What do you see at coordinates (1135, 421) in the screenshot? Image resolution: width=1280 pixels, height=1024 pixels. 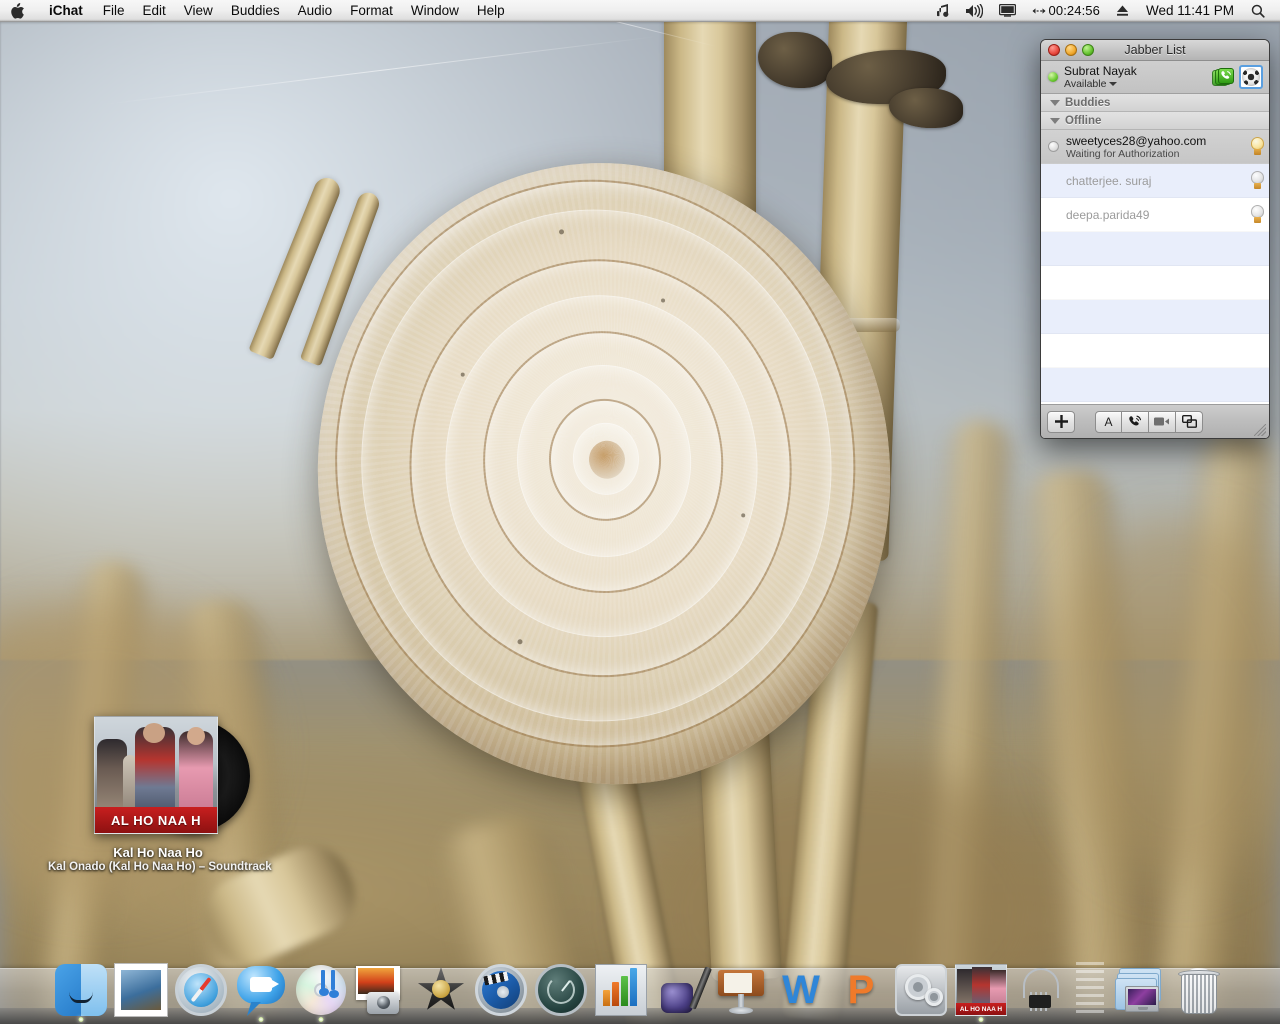 I see `audio-chat-button` at bounding box center [1135, 421].